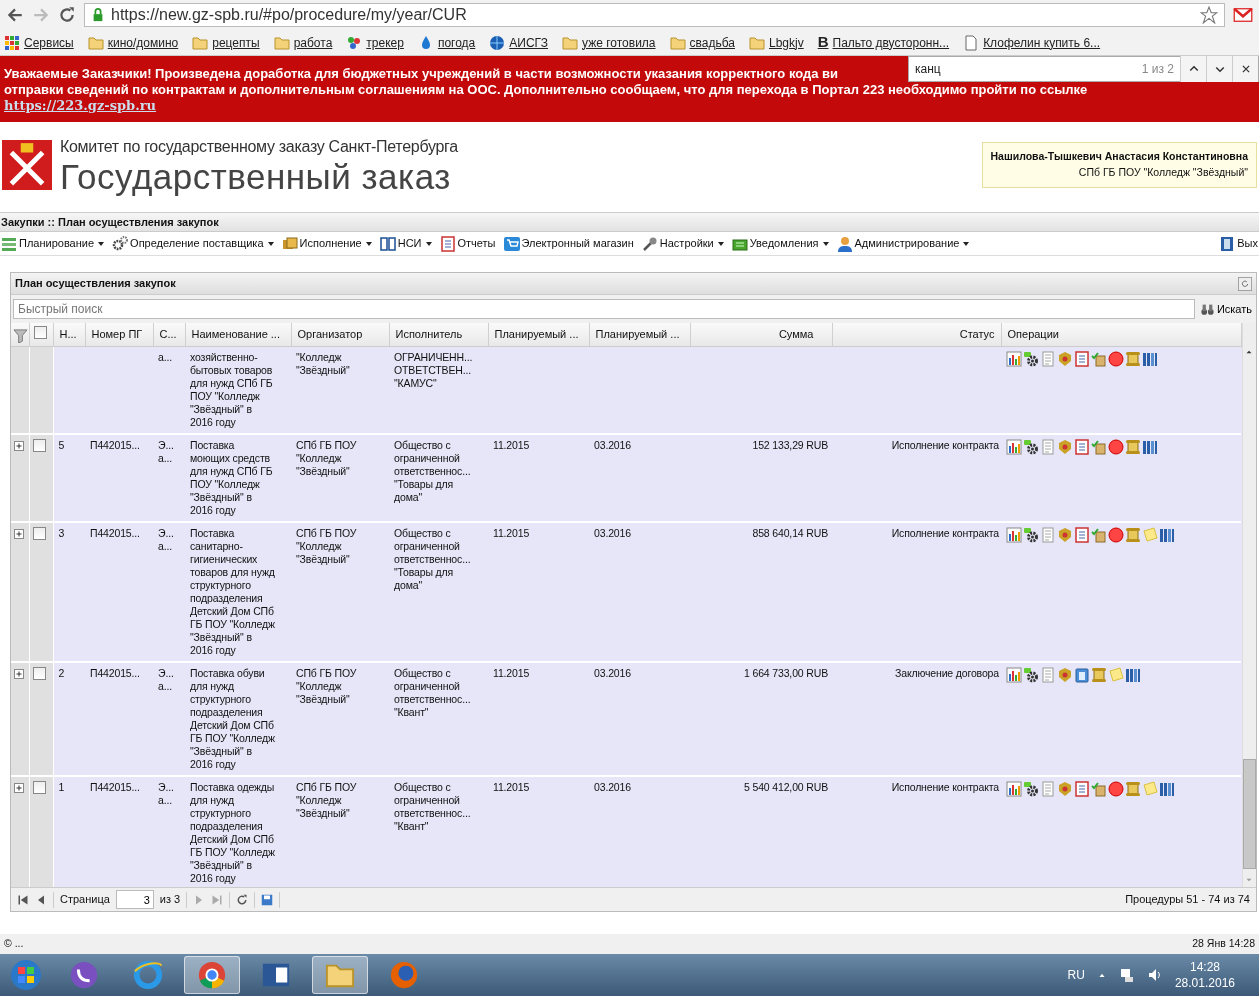  What do you see at coordinates (1245, 283) in the screenshot?
I see `refresh-icon` at bounding box center [1245, 283].